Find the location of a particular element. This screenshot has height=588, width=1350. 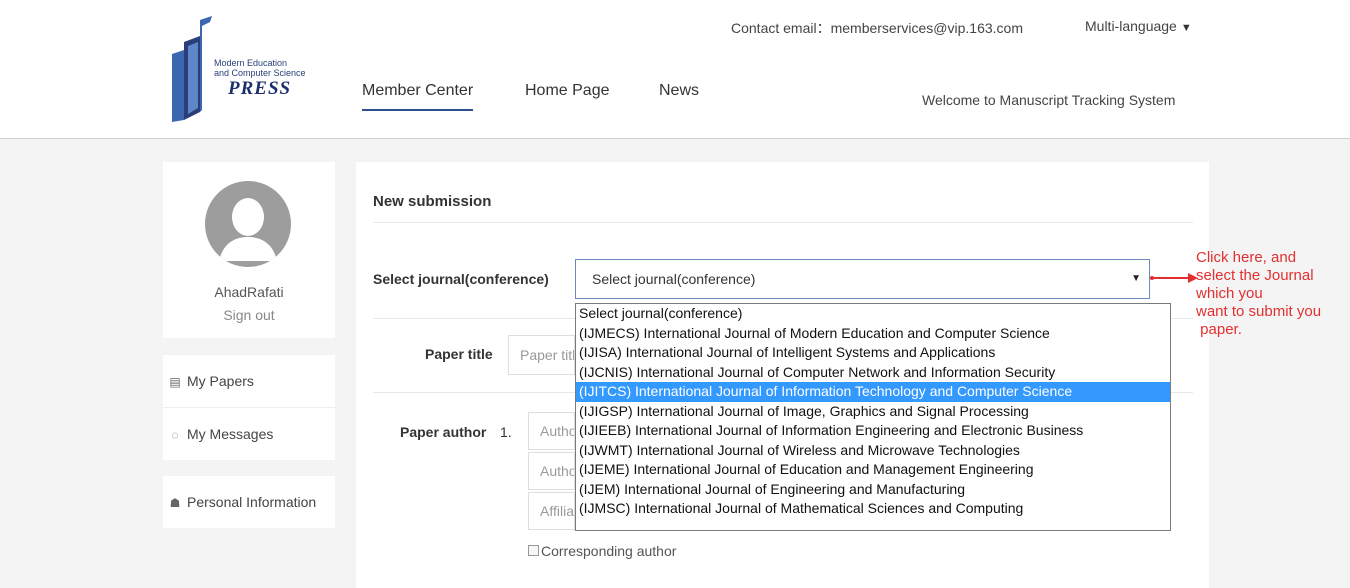

annotation-line: select the Journal is located at coordinates (1255, 275).